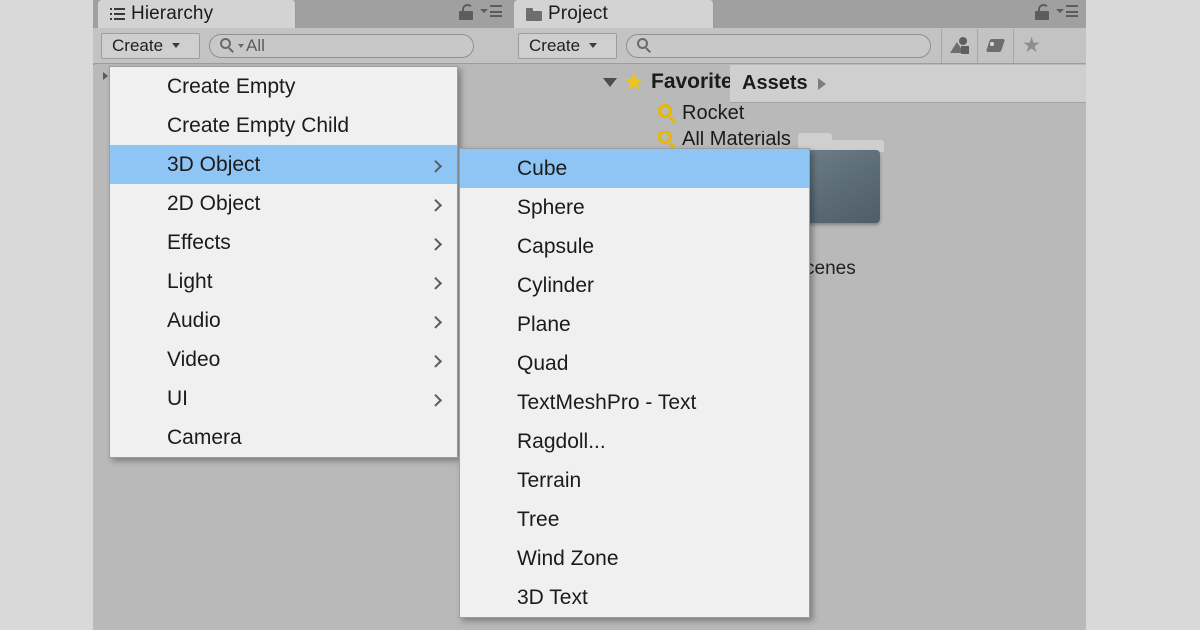 The height and width of the screenshot is (630, 1200). What do you see at coordinates (775, 83) in the screenshot?
I see `breadcrumb-item-assets: Assets` at bounding box center [775, 83].